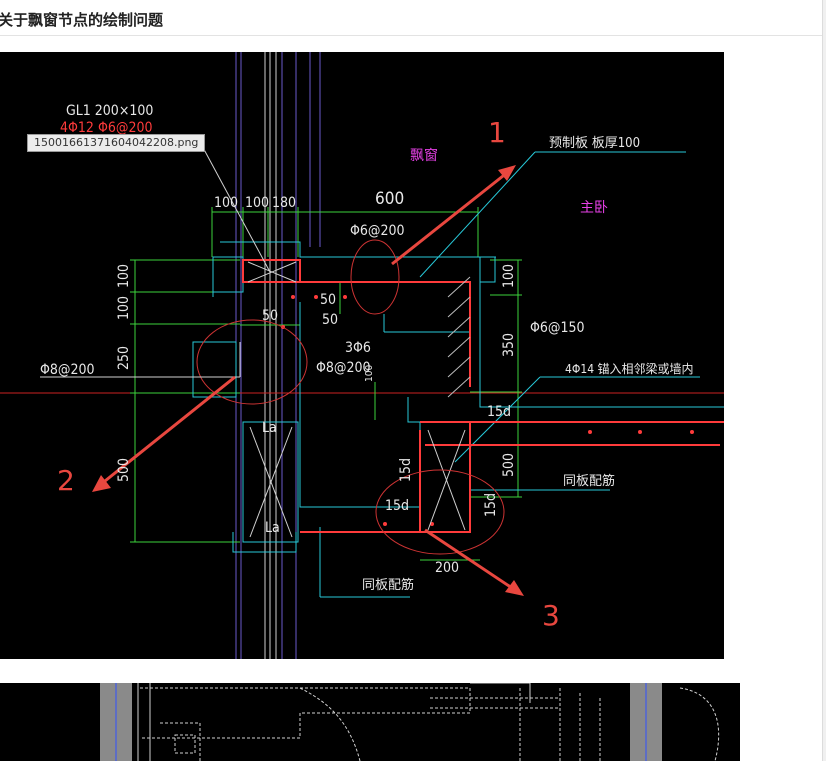  Describe the element at coordinates (109, 111) in the screenshot. I see `gl1-label: GL1 200×100` at that location.